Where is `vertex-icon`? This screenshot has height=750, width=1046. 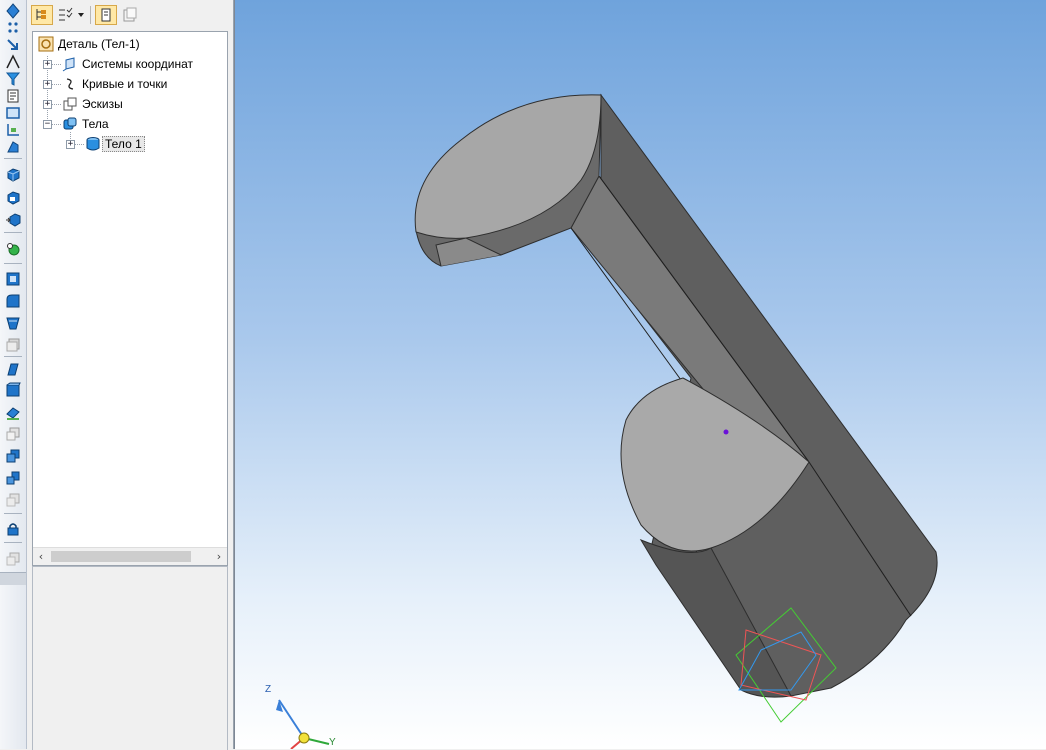 vertex-icon is located at coordinates (13, 11).